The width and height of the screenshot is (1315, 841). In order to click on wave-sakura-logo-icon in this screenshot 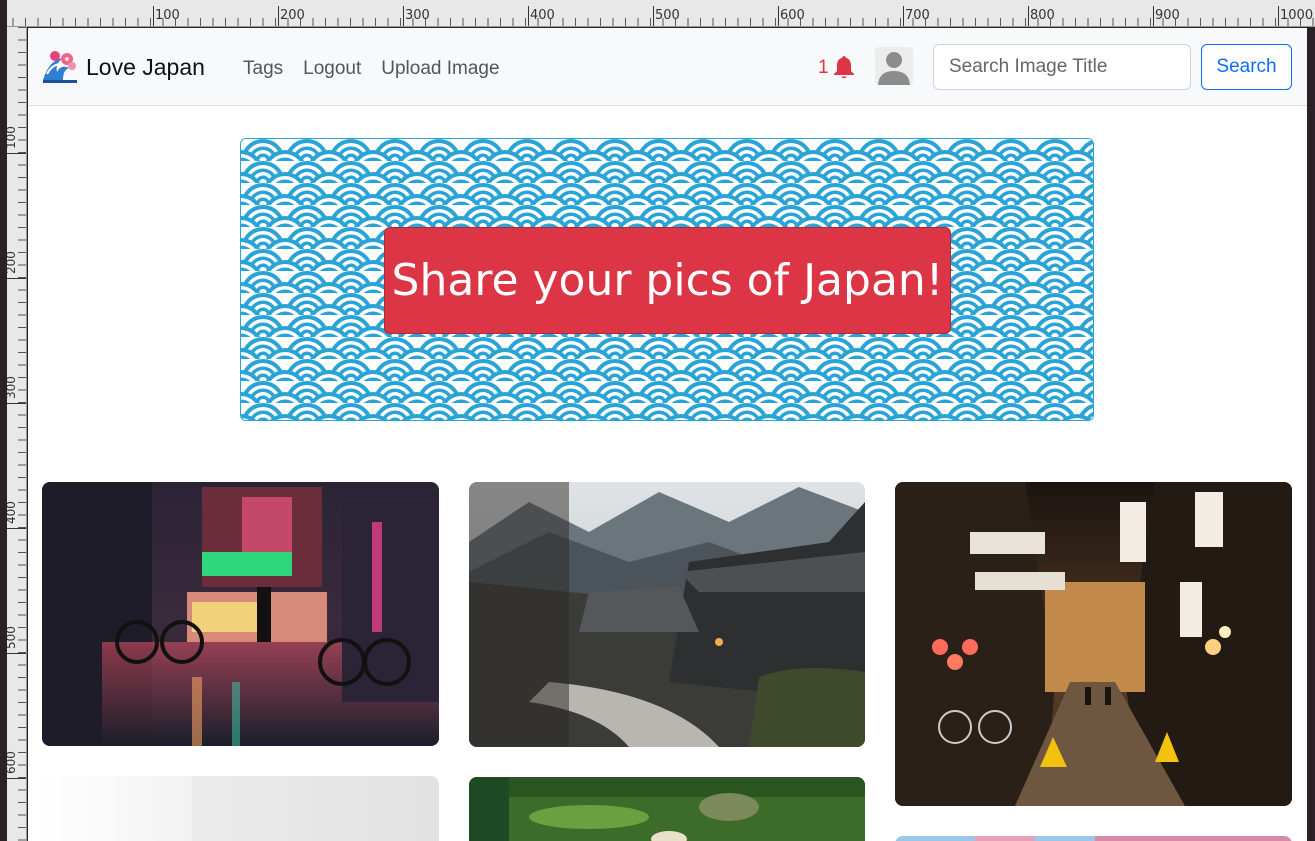, I will do `click(60, 67)`.